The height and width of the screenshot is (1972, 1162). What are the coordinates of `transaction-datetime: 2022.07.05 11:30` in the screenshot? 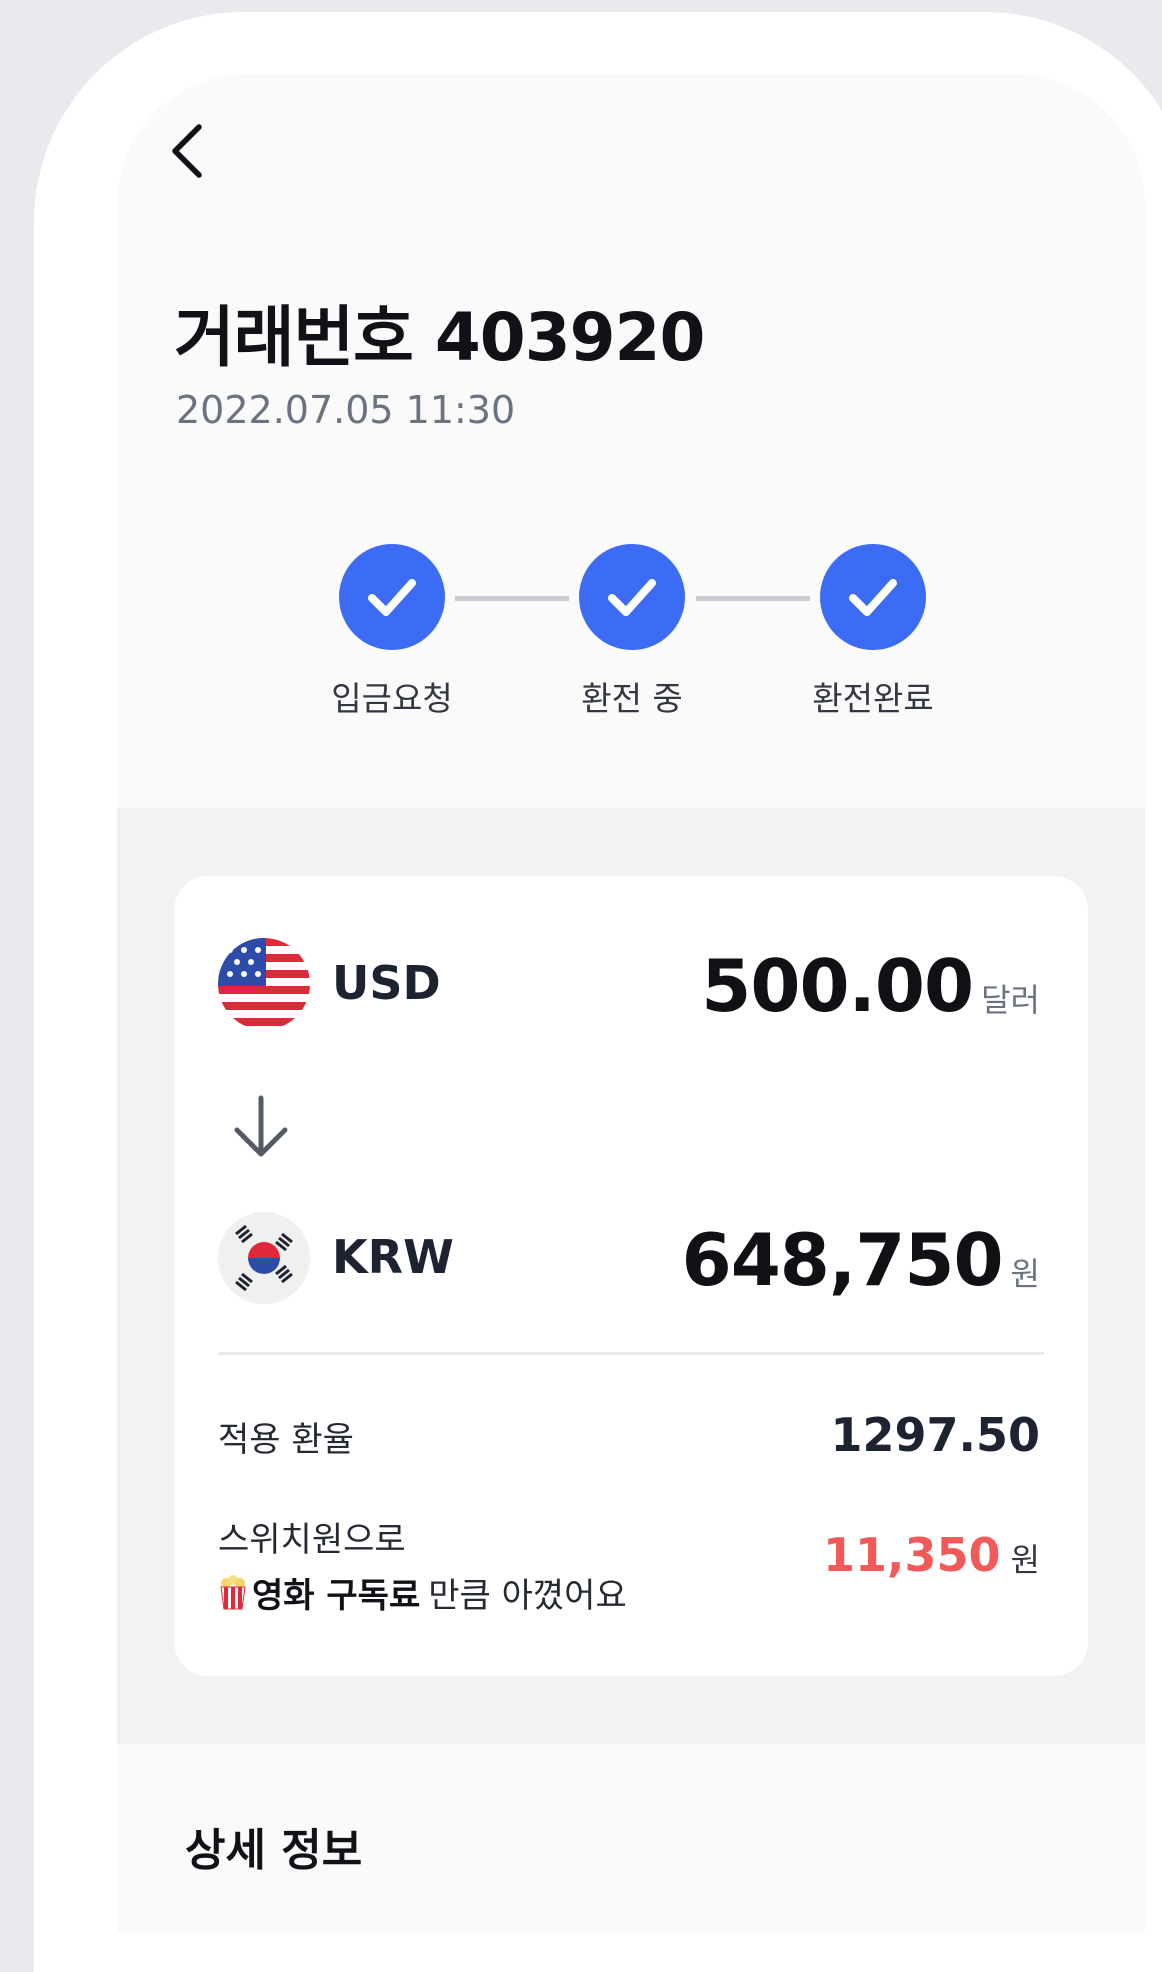 It's located at (346, 410).